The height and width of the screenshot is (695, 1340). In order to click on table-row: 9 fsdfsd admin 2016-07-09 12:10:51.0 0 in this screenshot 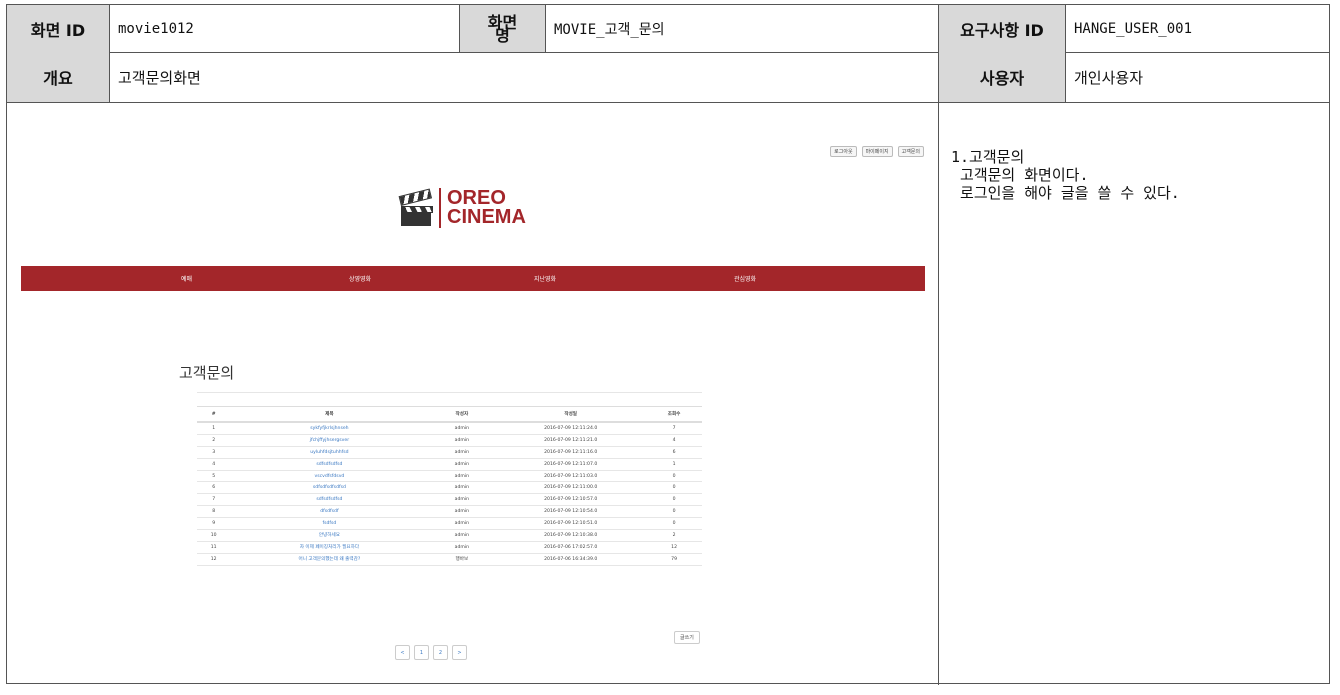, I will do `click(449, 523)`.